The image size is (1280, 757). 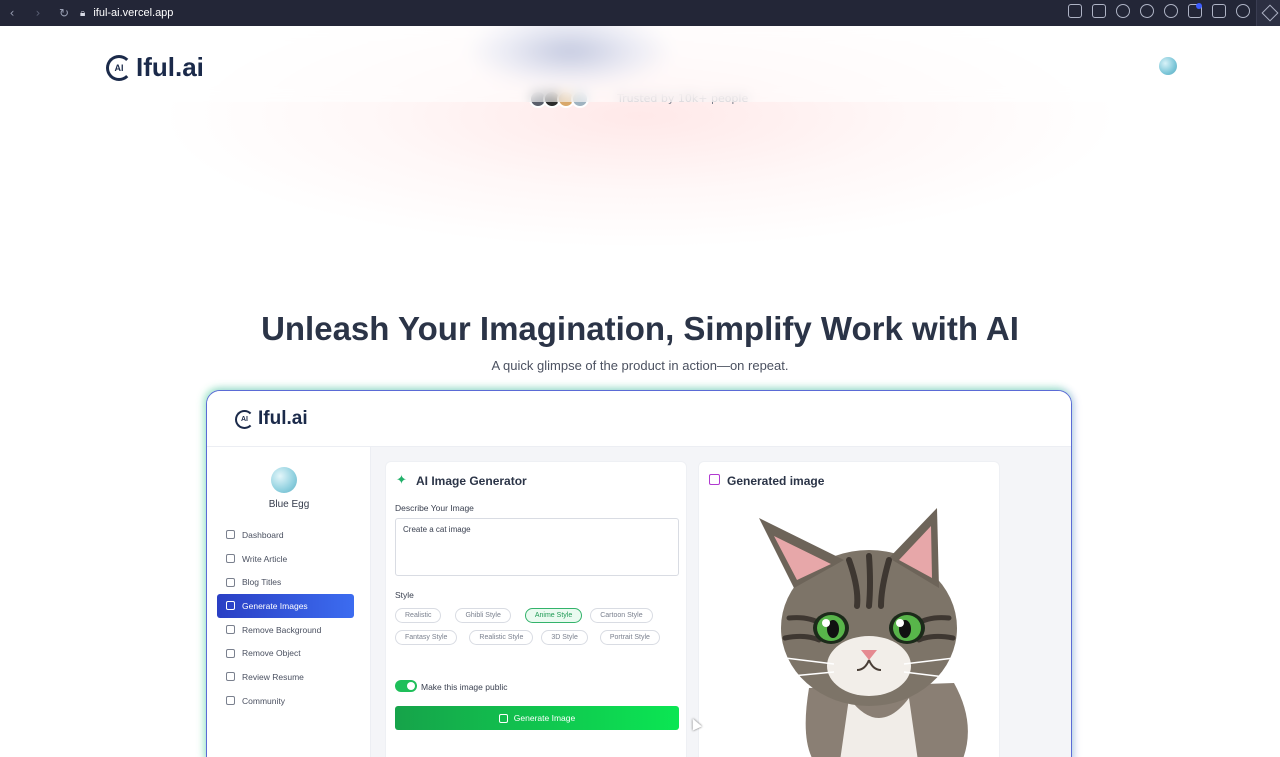 What do you see at coordinates (629, 637) in the screenshot?
I see `style-chip: Portrait Style` at bounding box center [629, 637].